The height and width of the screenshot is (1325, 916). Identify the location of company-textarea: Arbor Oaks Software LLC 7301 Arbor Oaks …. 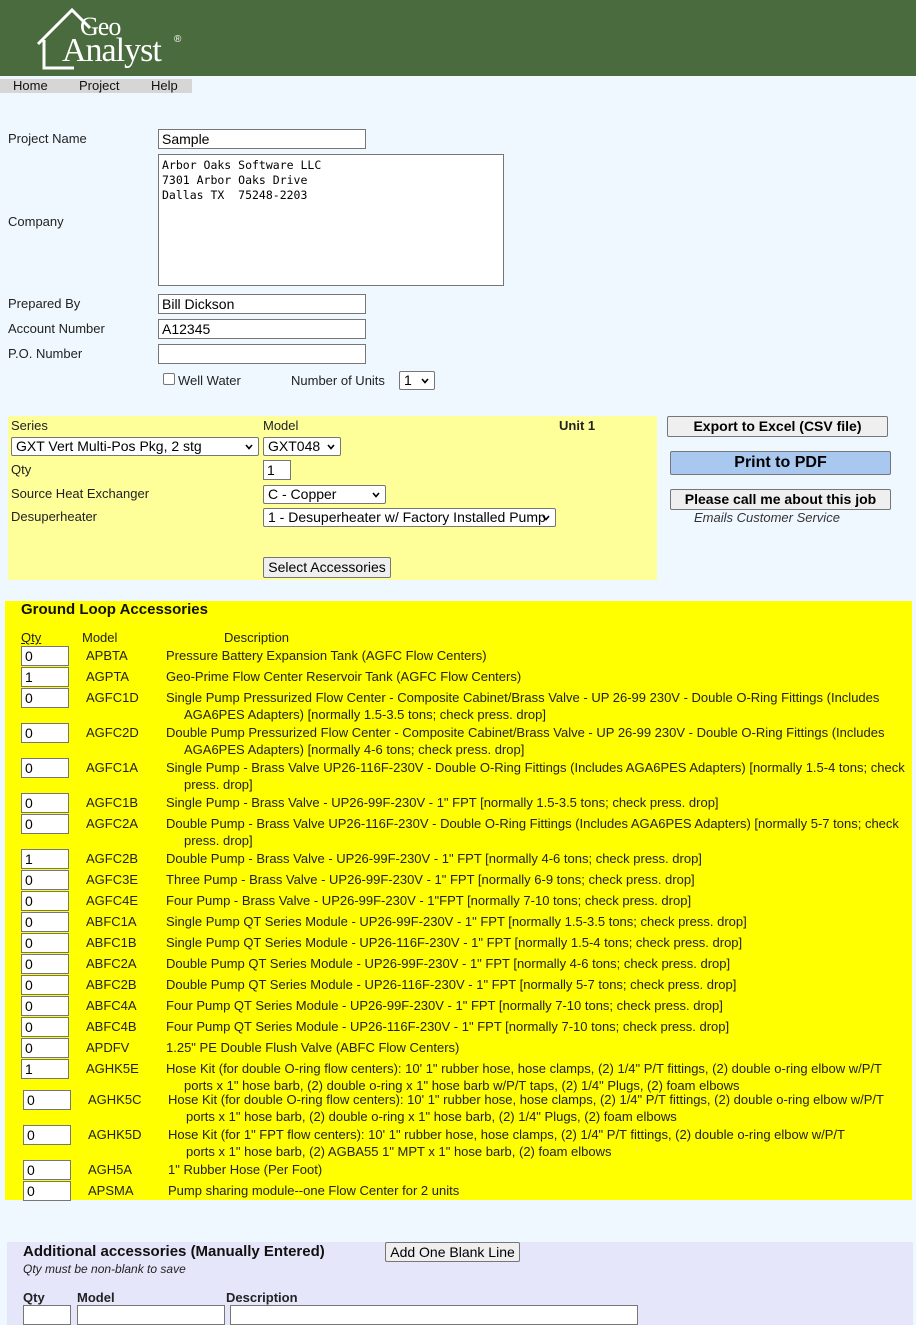
(331, 220).